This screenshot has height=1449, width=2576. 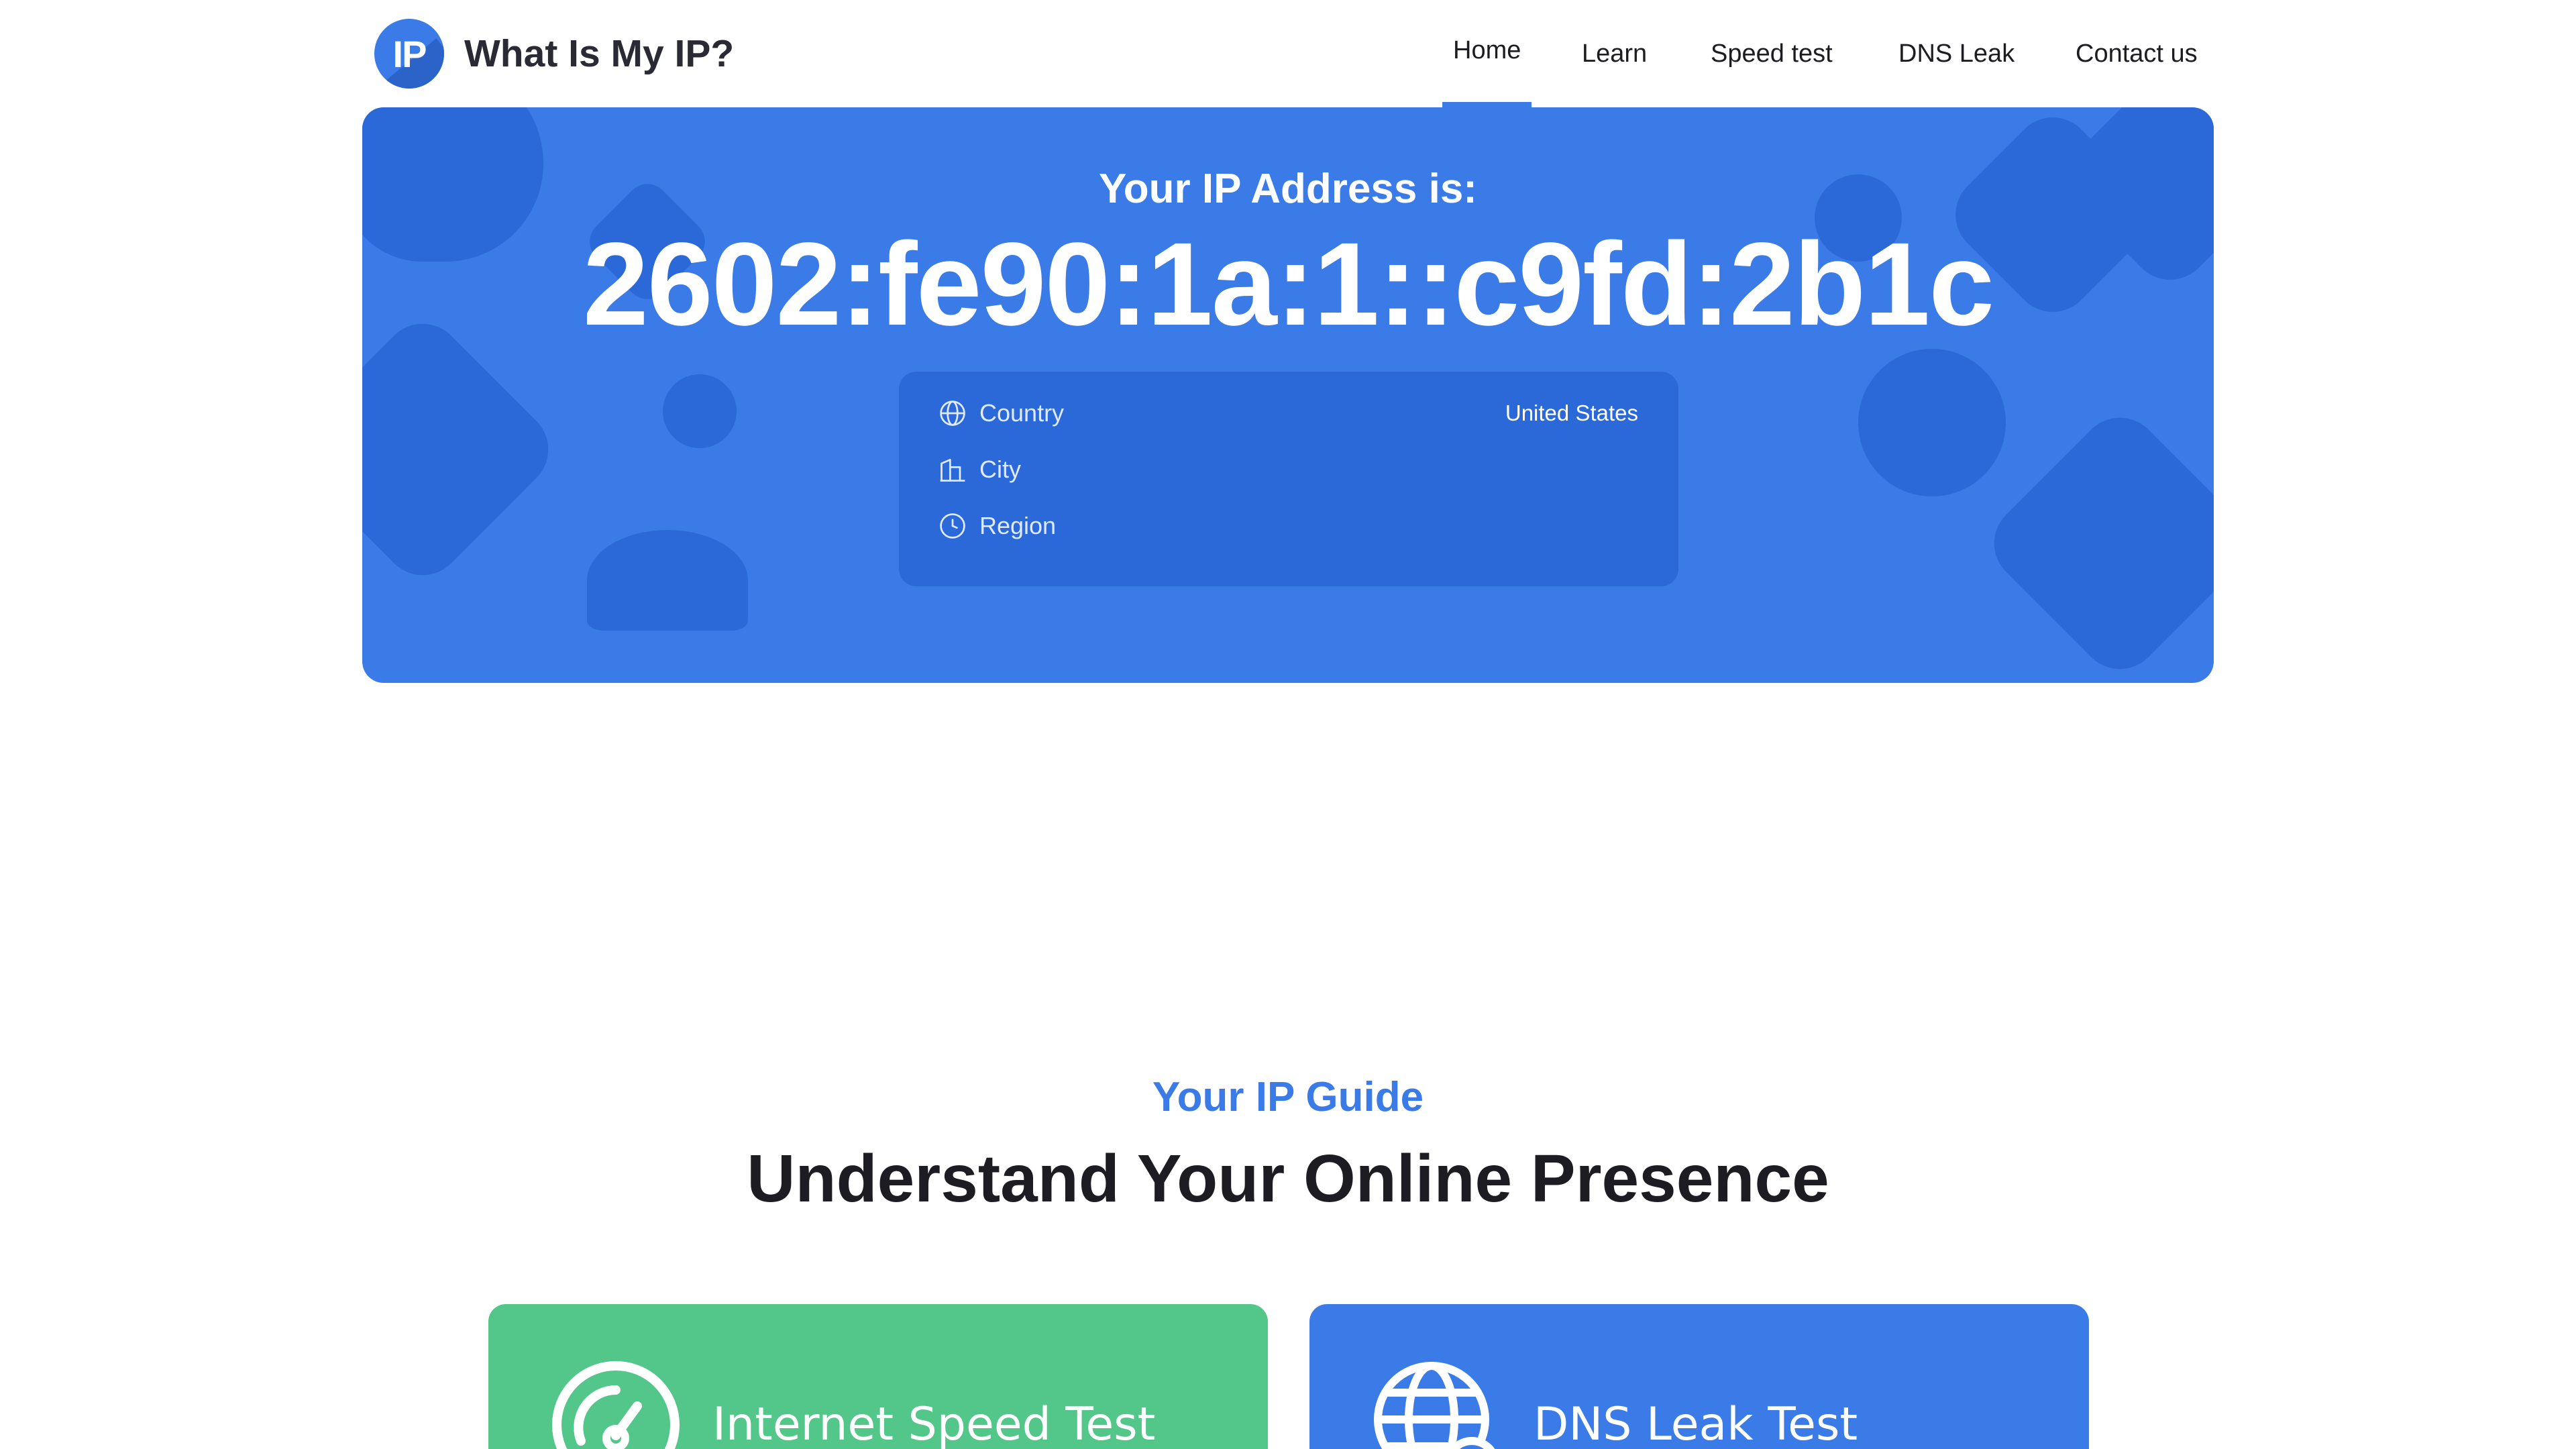 I want to click on nav-contact-us-label: Contact us, so click(x=2137, y=53).